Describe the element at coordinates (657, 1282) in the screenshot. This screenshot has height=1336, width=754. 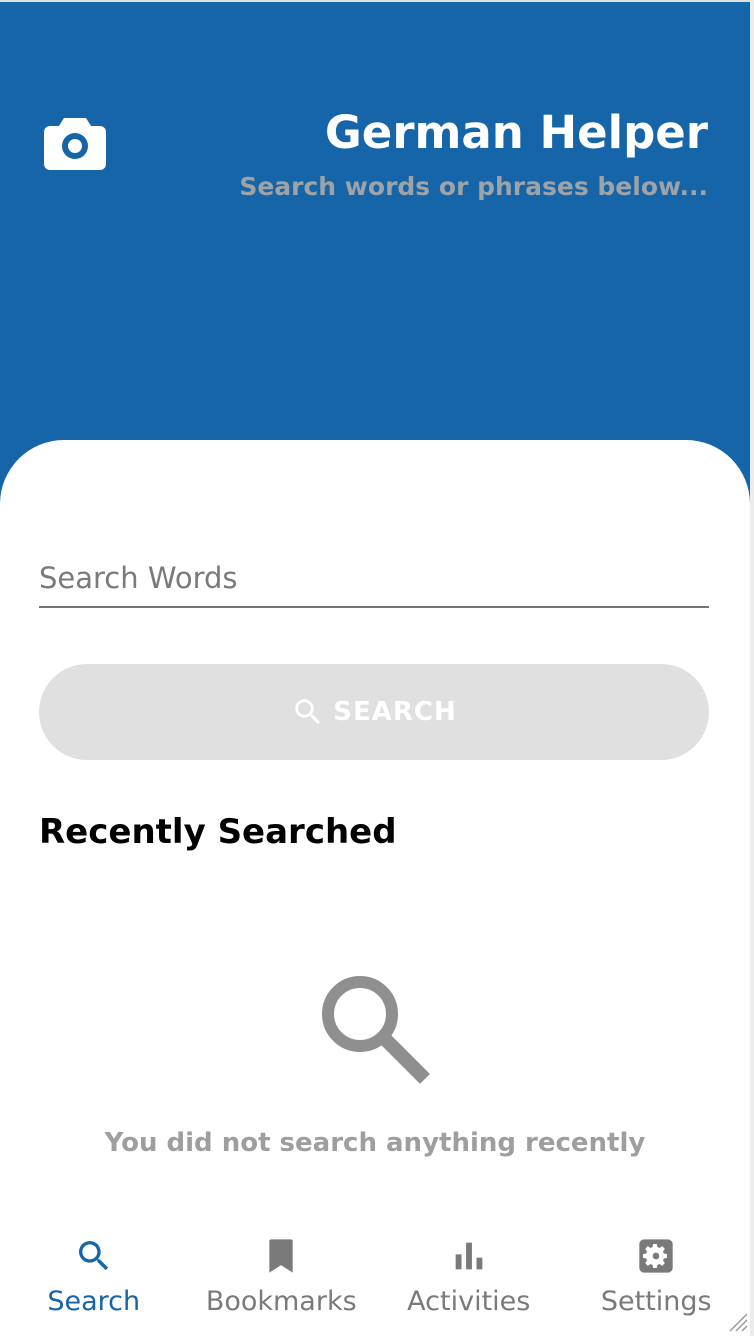
I see `nav-item-settings: Settings` at that location.